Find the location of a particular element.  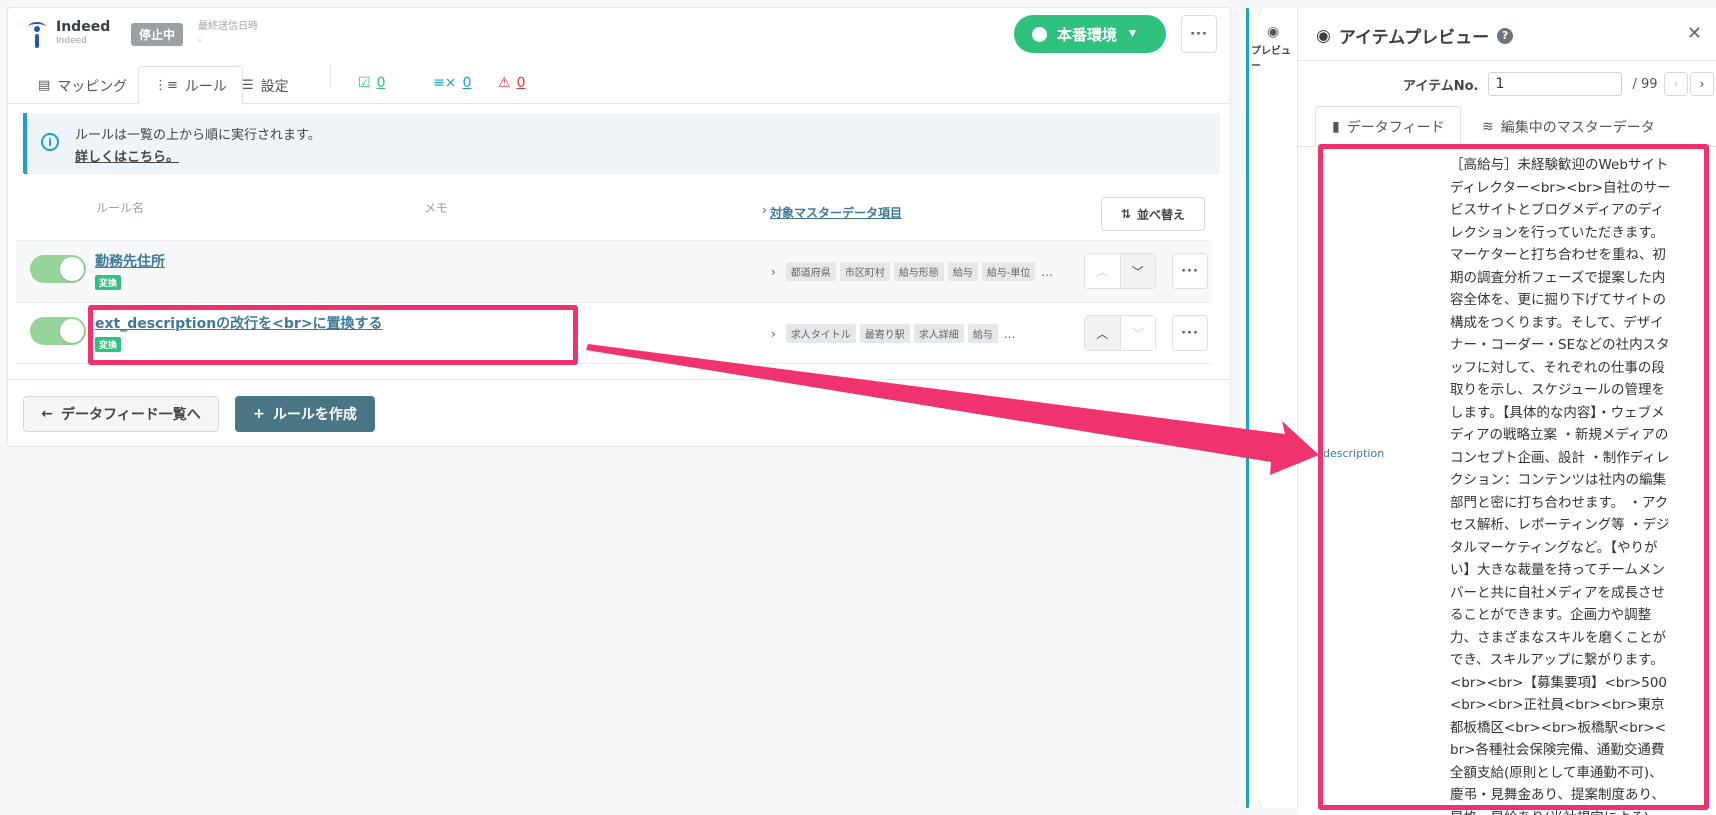

ok-count: 0 is located at coordinates (381, 83).